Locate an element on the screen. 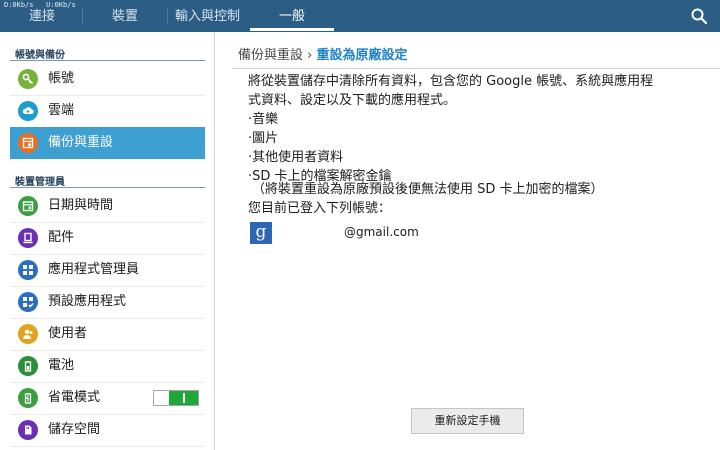  search-icon is located at coordinates (699, 16).